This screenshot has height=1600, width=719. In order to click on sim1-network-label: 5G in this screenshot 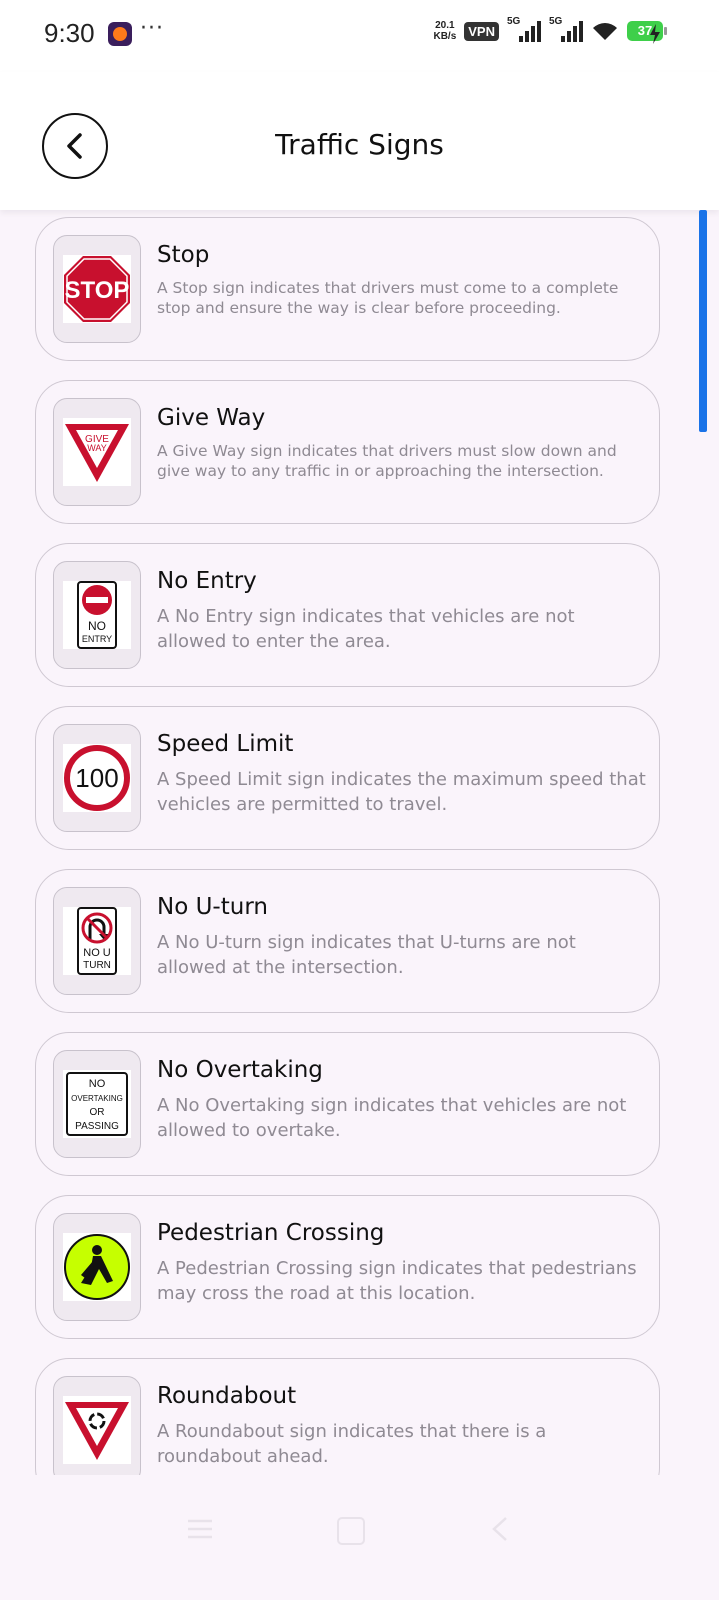, I will do `click(514, 21)`.